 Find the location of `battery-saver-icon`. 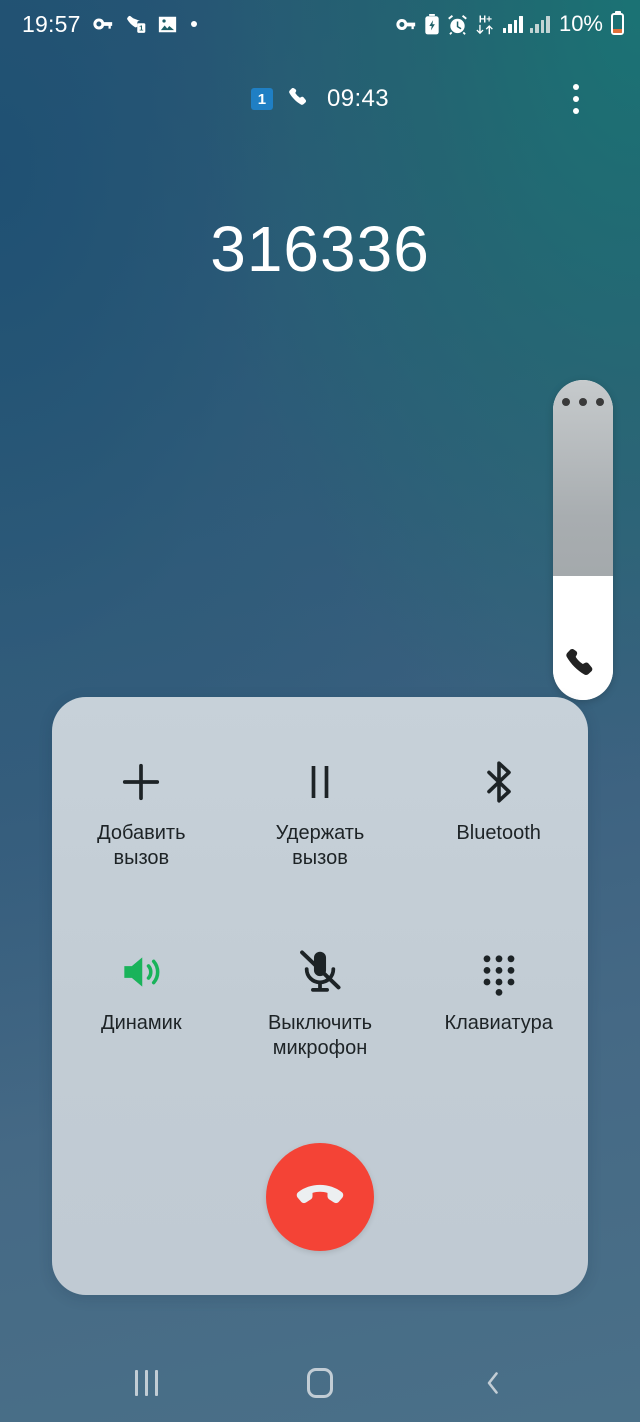

battery-saver-icon is located at coordinates (432, 23).